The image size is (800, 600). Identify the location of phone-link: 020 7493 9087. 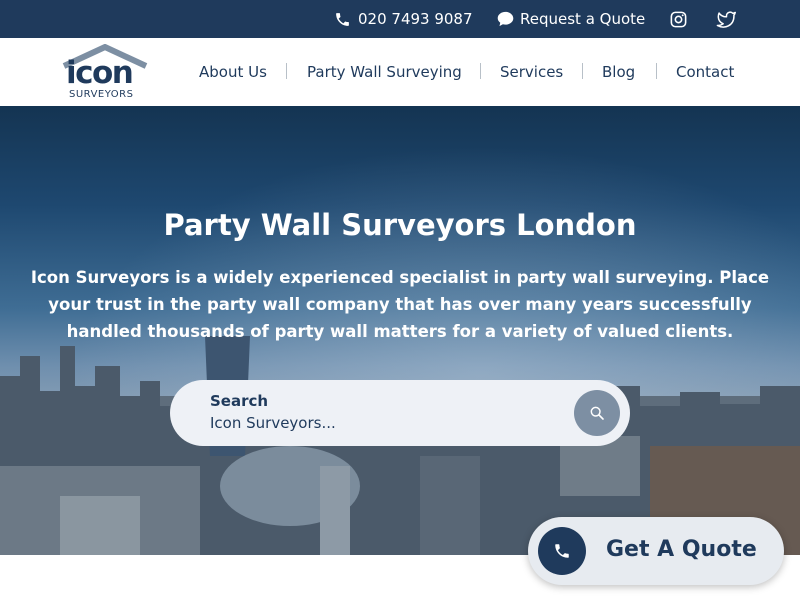
(403, 19).